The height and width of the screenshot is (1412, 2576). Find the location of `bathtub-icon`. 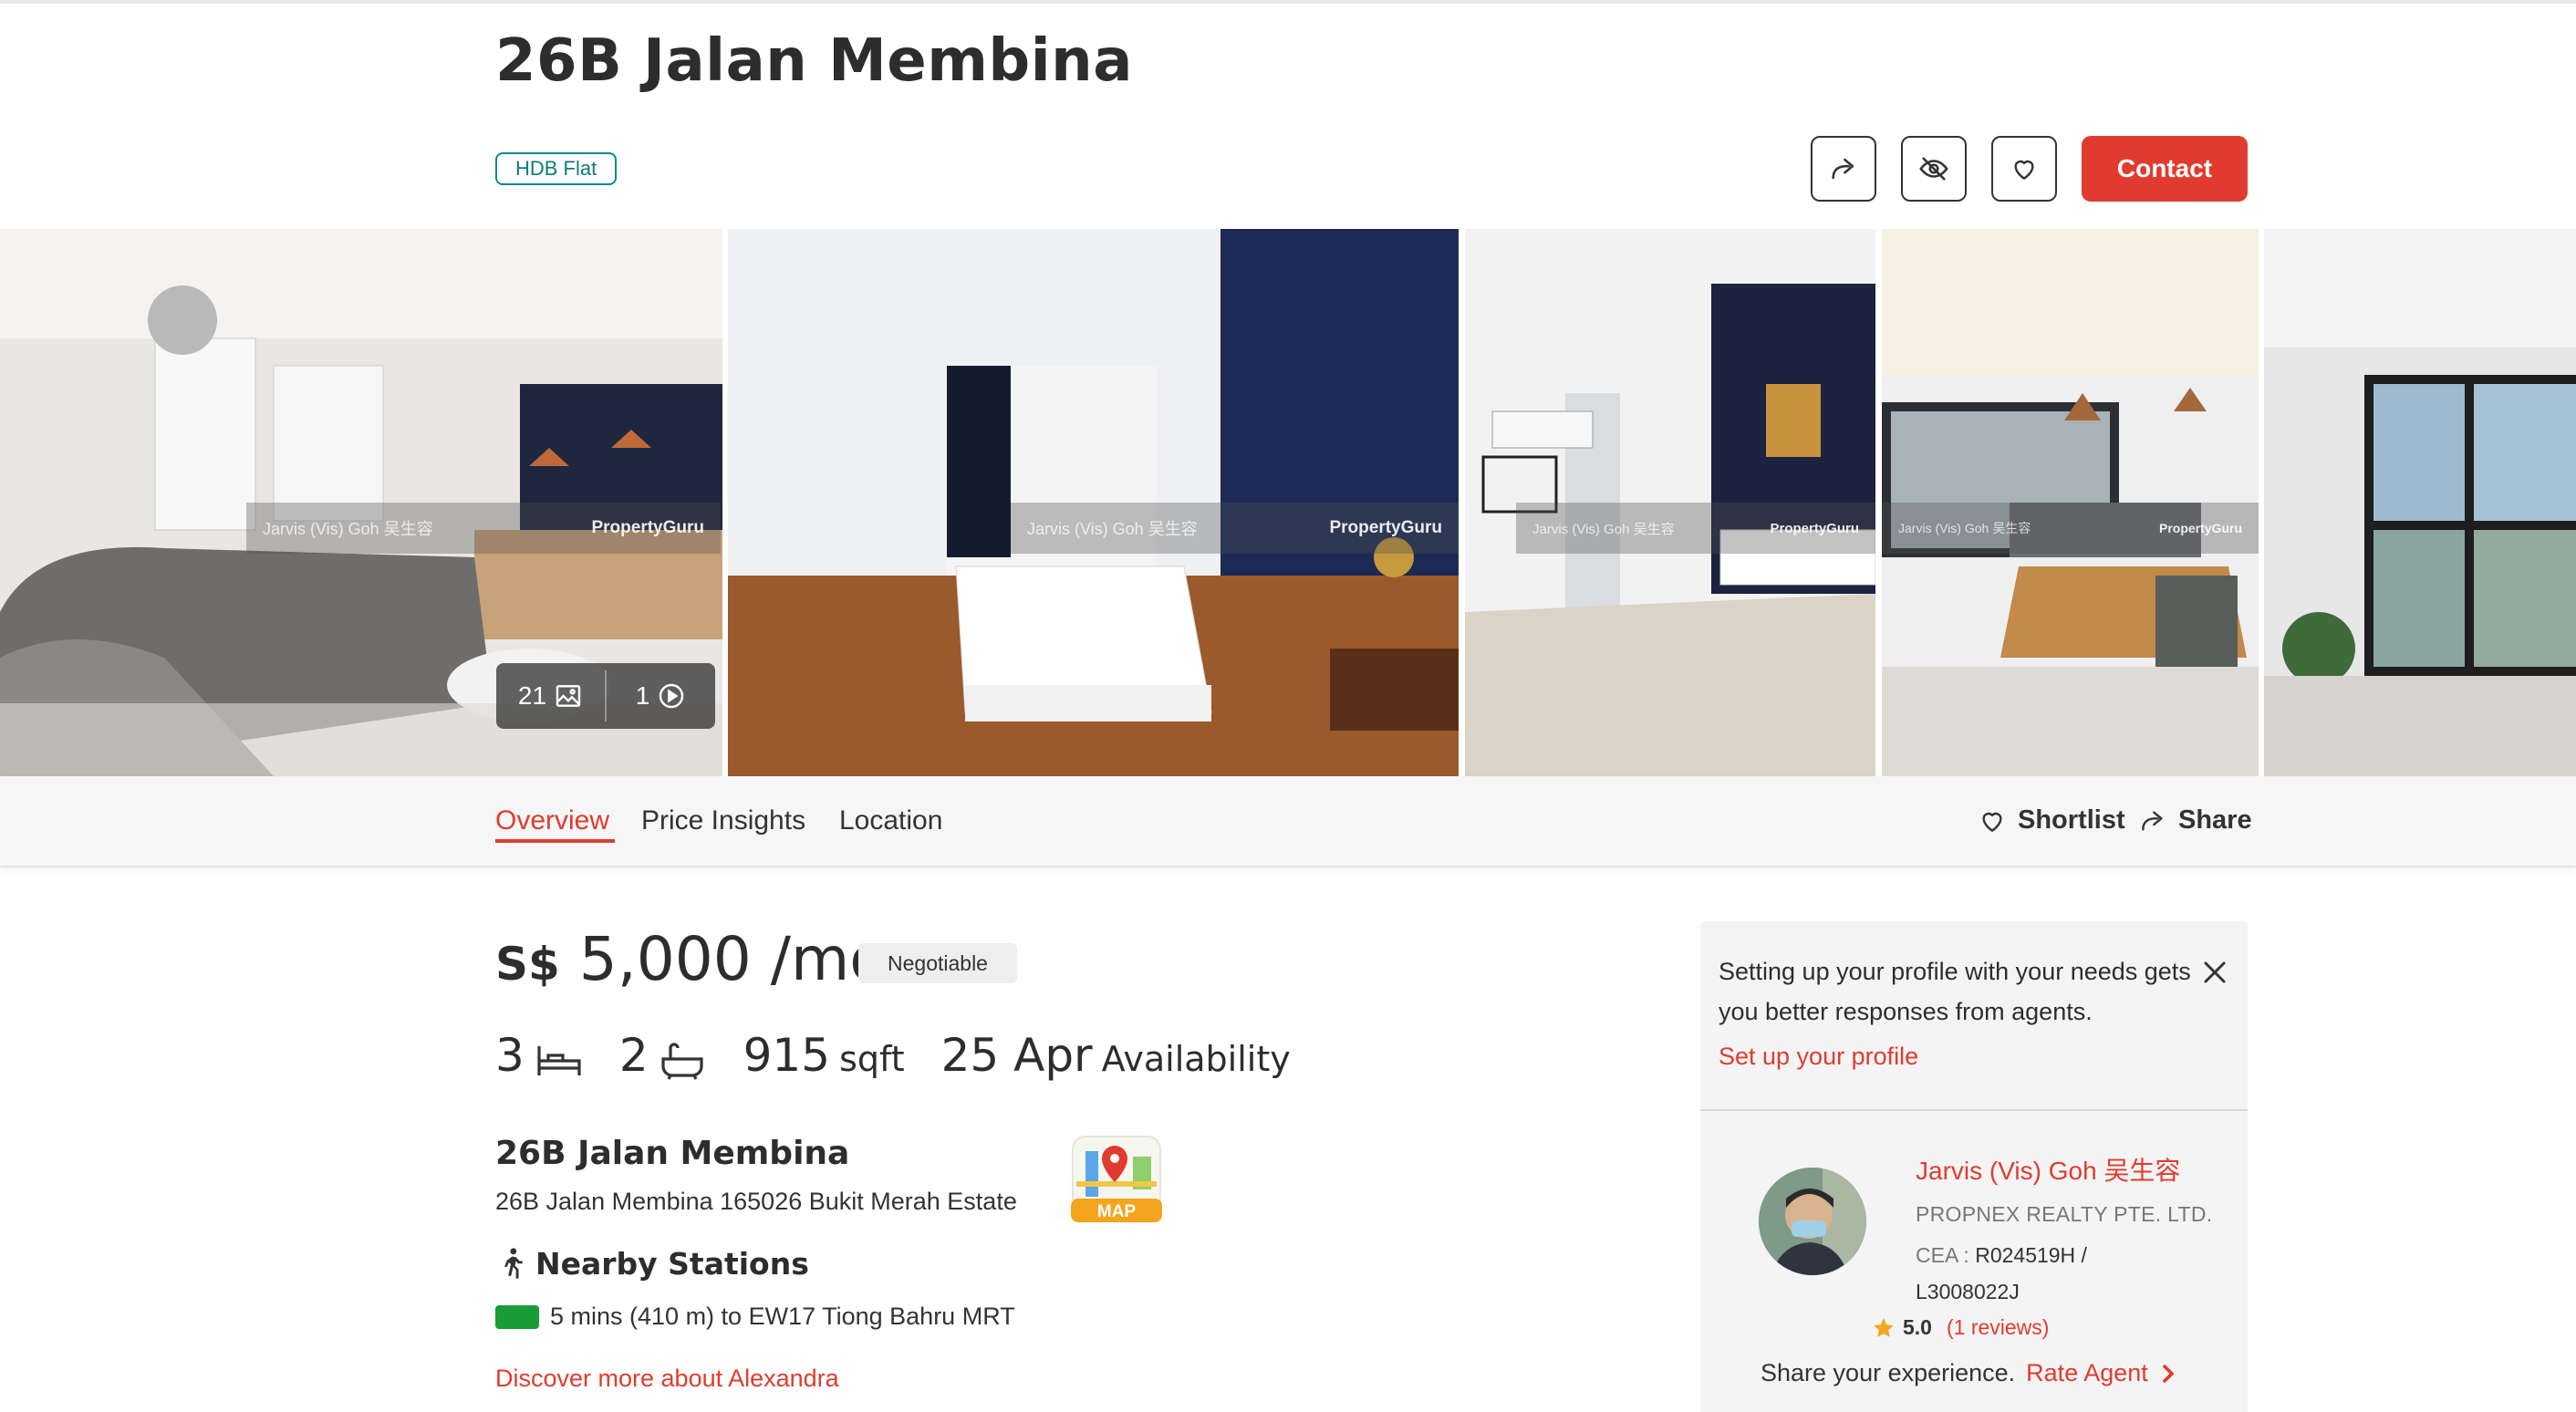

bathtub-icon is located at coordinates (682, 1061).